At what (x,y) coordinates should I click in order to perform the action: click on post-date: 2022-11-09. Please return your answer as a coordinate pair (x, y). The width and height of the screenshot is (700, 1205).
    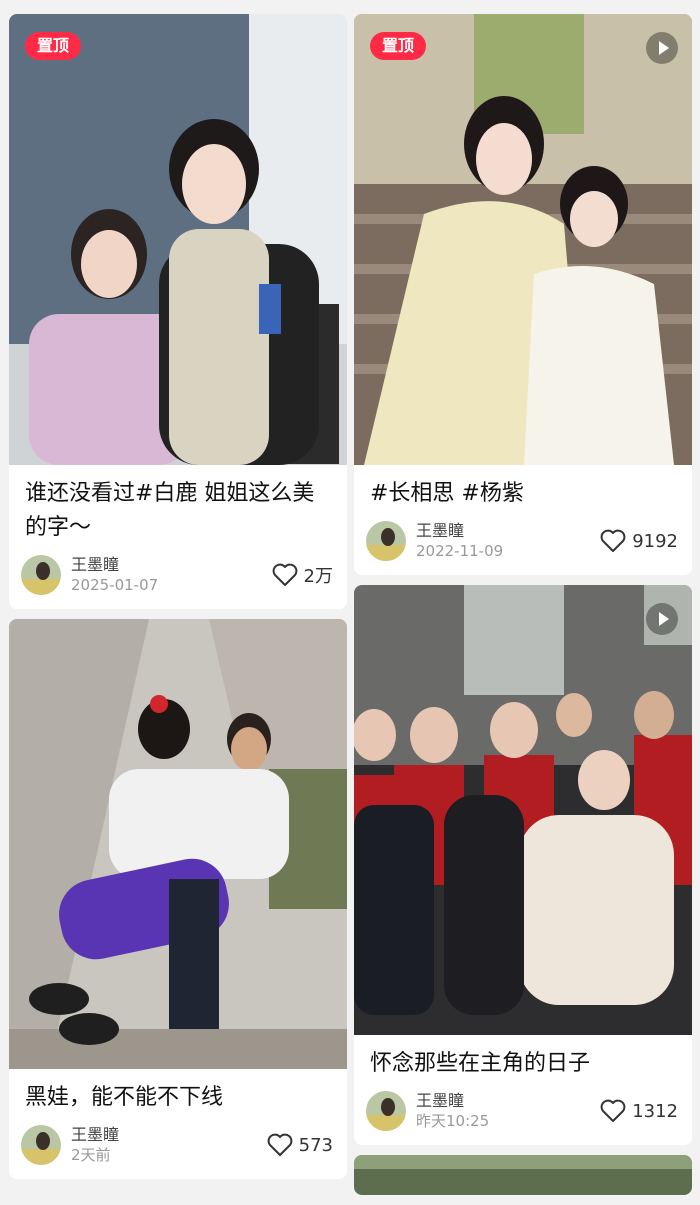
    Looking at the image, I should click on (460, 551).